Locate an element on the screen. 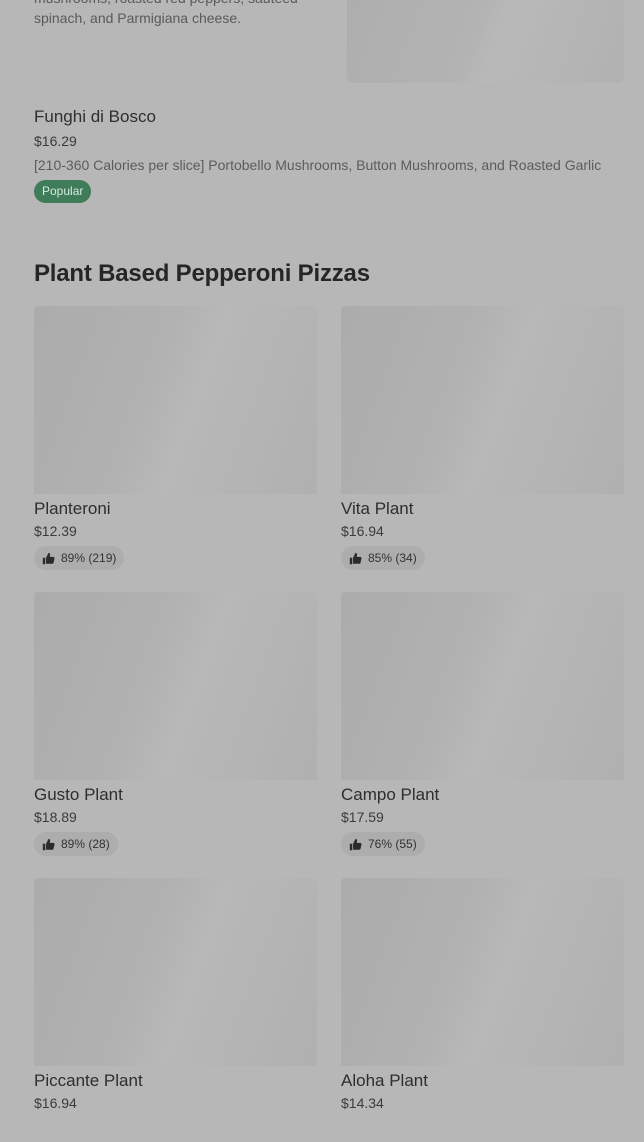  rating-text: 89% (28) is located at coordinates (85, 844).